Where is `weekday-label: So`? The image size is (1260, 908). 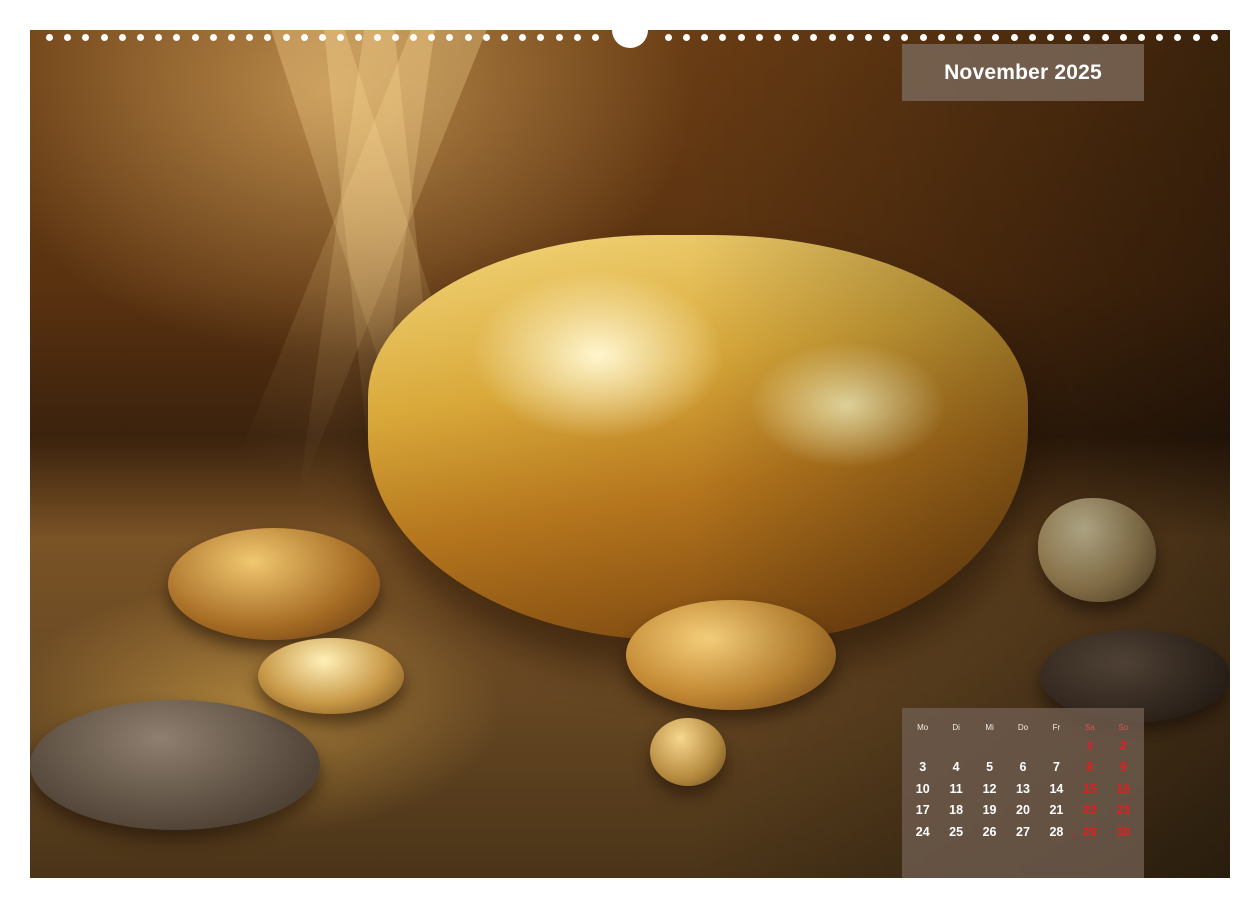 weekday-label: So is located at coordinates (1123, 727).